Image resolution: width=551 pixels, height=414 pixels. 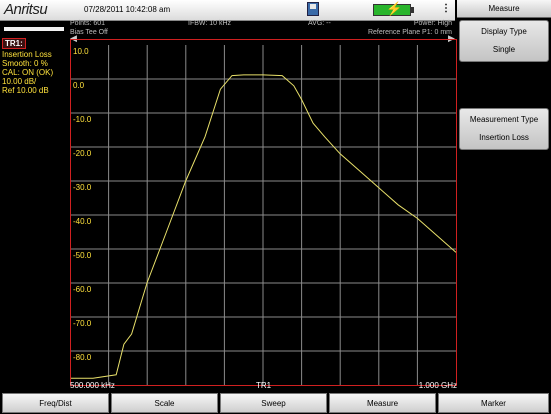 What do you see at coordinates (412, 10) in the screenshot?
I see `battery-cap` at bounding box center [412, 10].